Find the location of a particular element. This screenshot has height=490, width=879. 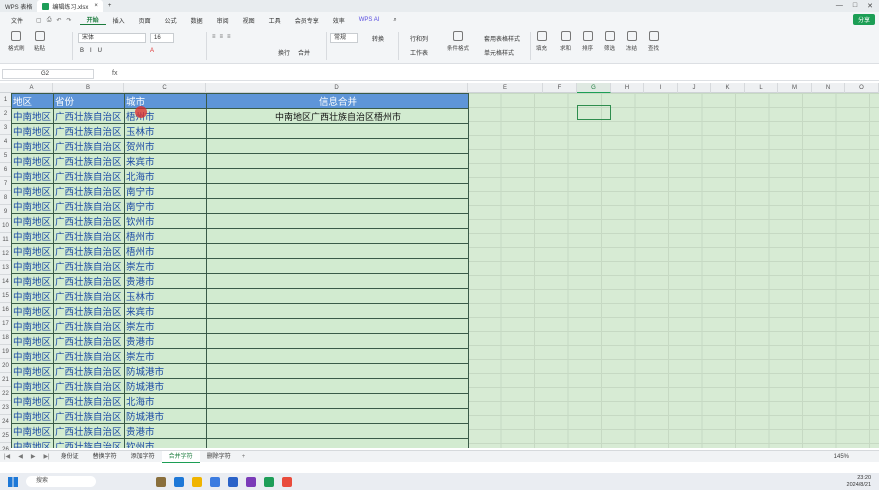

data-cell: 贺州市 is located at coordinates (165, 146).